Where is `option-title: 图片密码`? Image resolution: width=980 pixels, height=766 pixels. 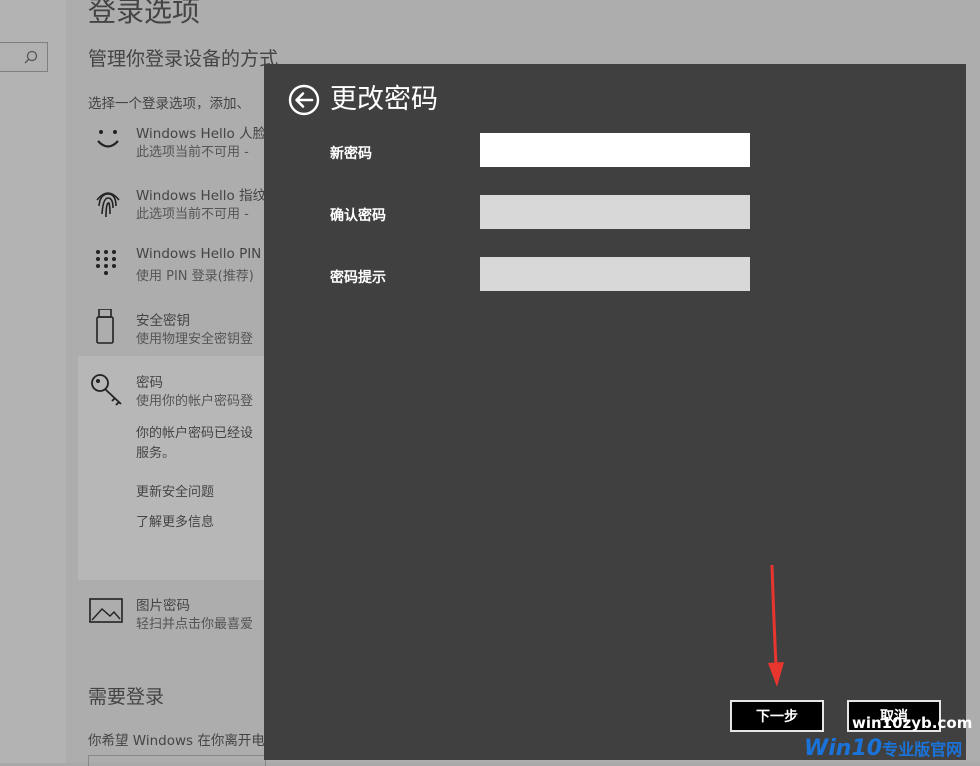
option-title: 图片密码 is located at coordinates (163, 606).